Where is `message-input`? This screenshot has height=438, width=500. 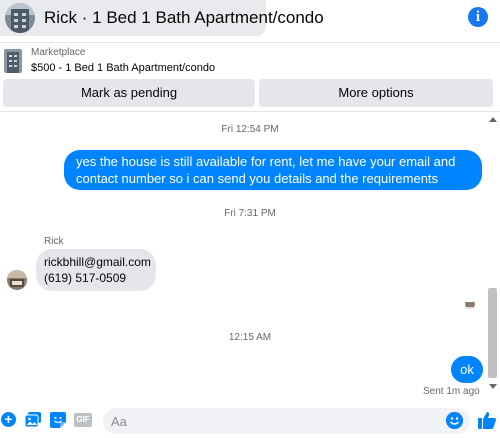
message-input is located at coordinates (286, 421).